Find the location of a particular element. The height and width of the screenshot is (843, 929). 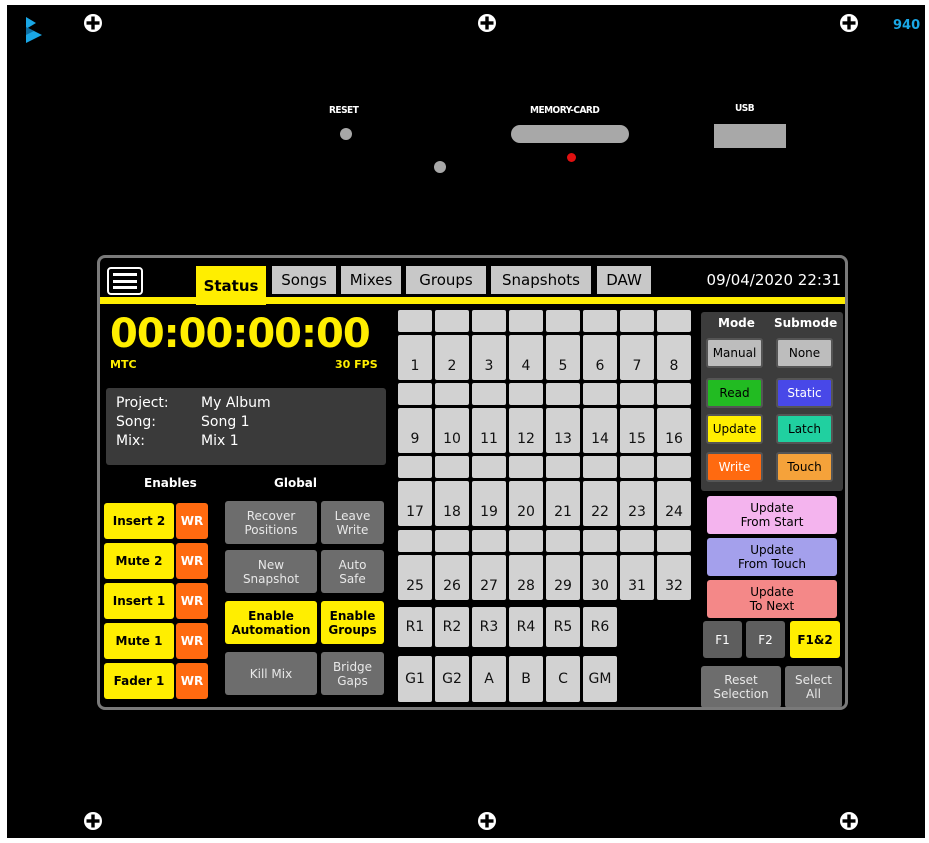

mode-read-button: Read is located at coordinates (734, 393).